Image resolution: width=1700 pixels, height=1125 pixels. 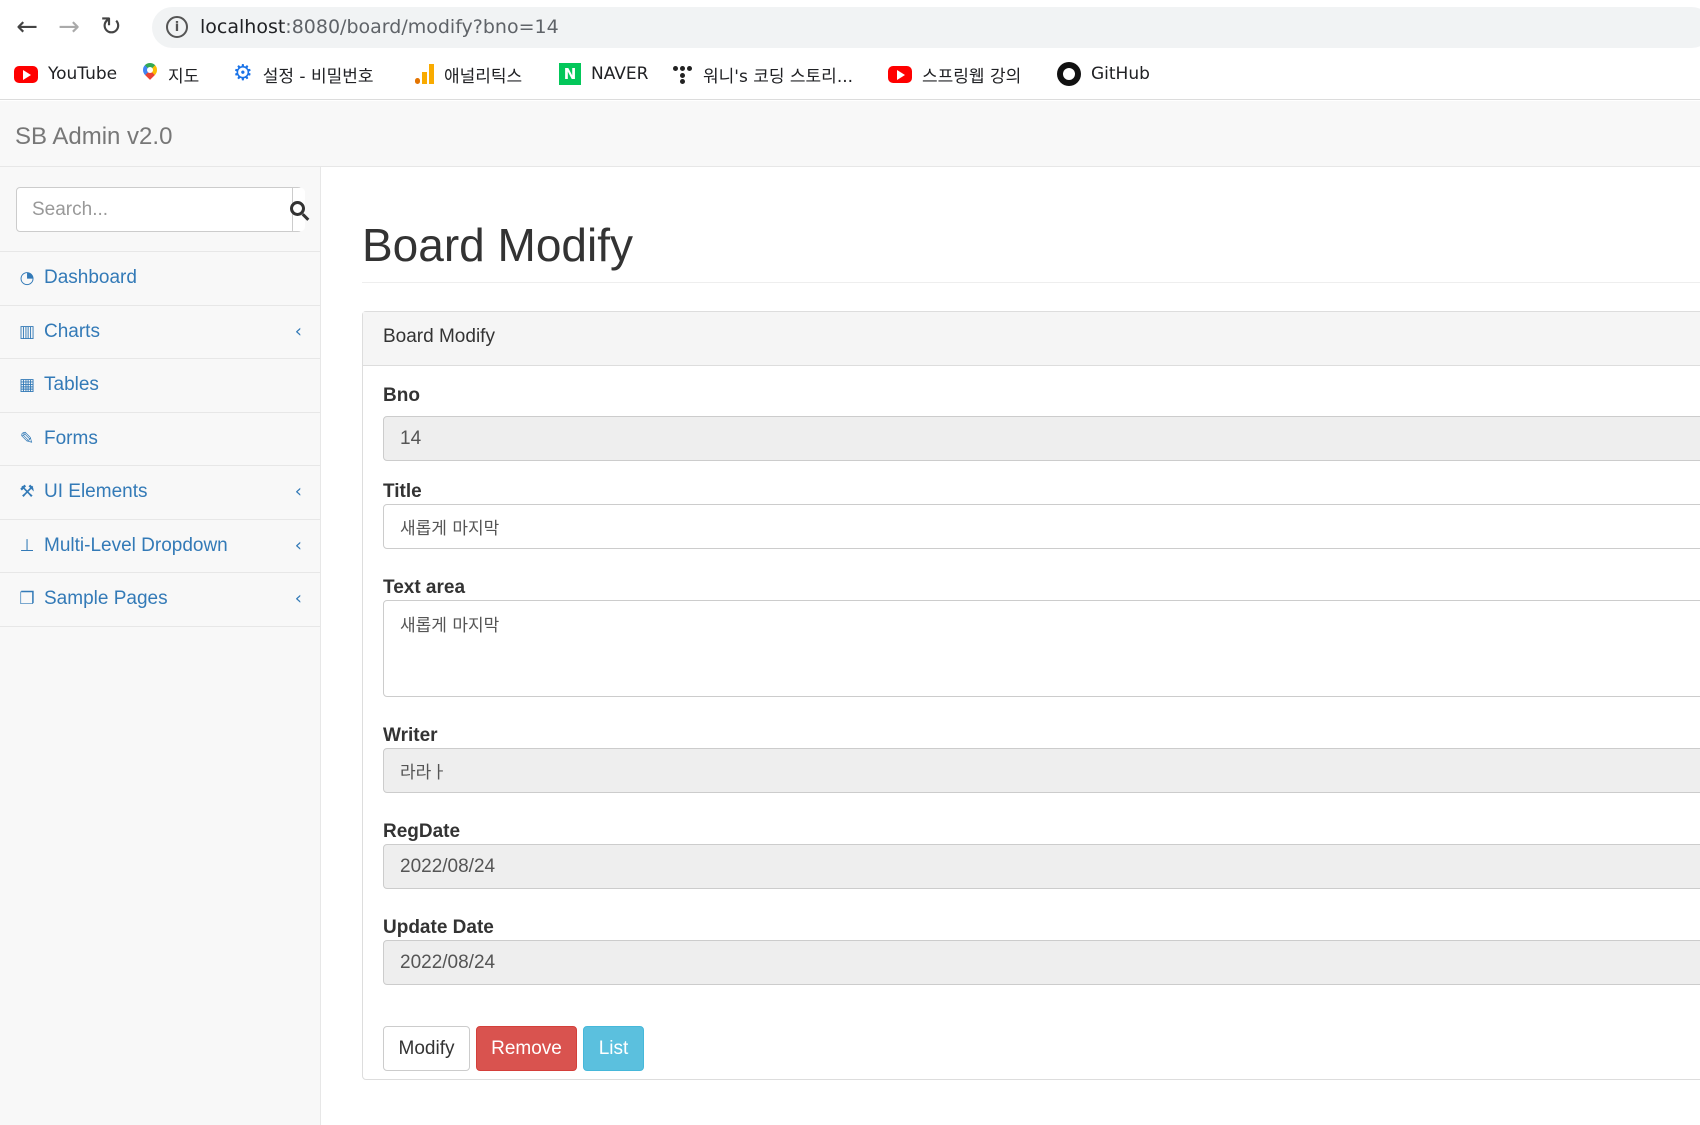 What do you see at coordinates (27, 545) in the screenshot?
I see `sitemap-icon: ⊥` at bounding box center [27, 545].